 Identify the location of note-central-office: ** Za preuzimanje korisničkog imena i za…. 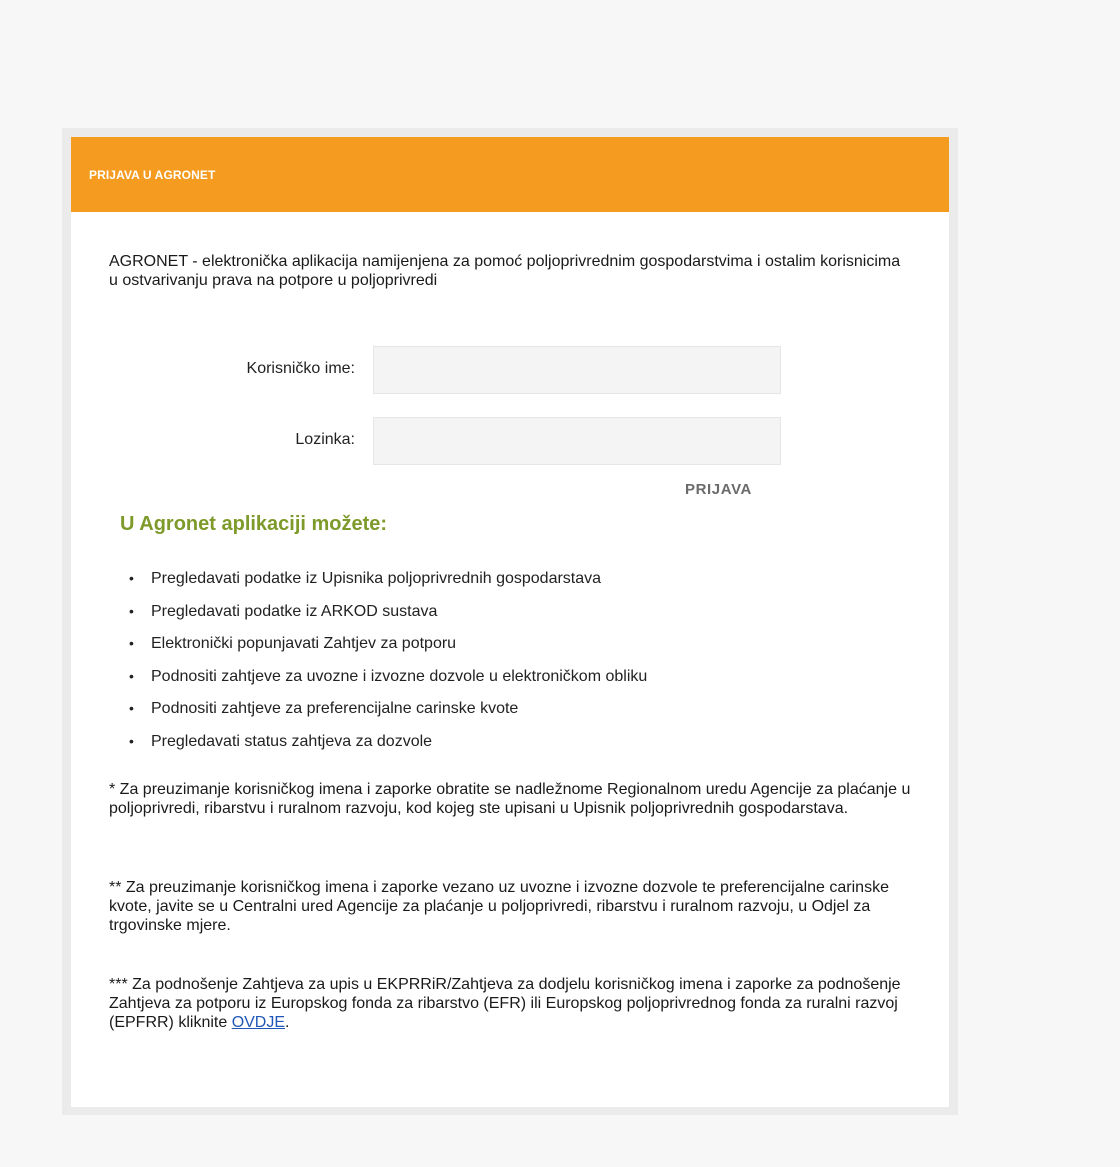
(499, 906).